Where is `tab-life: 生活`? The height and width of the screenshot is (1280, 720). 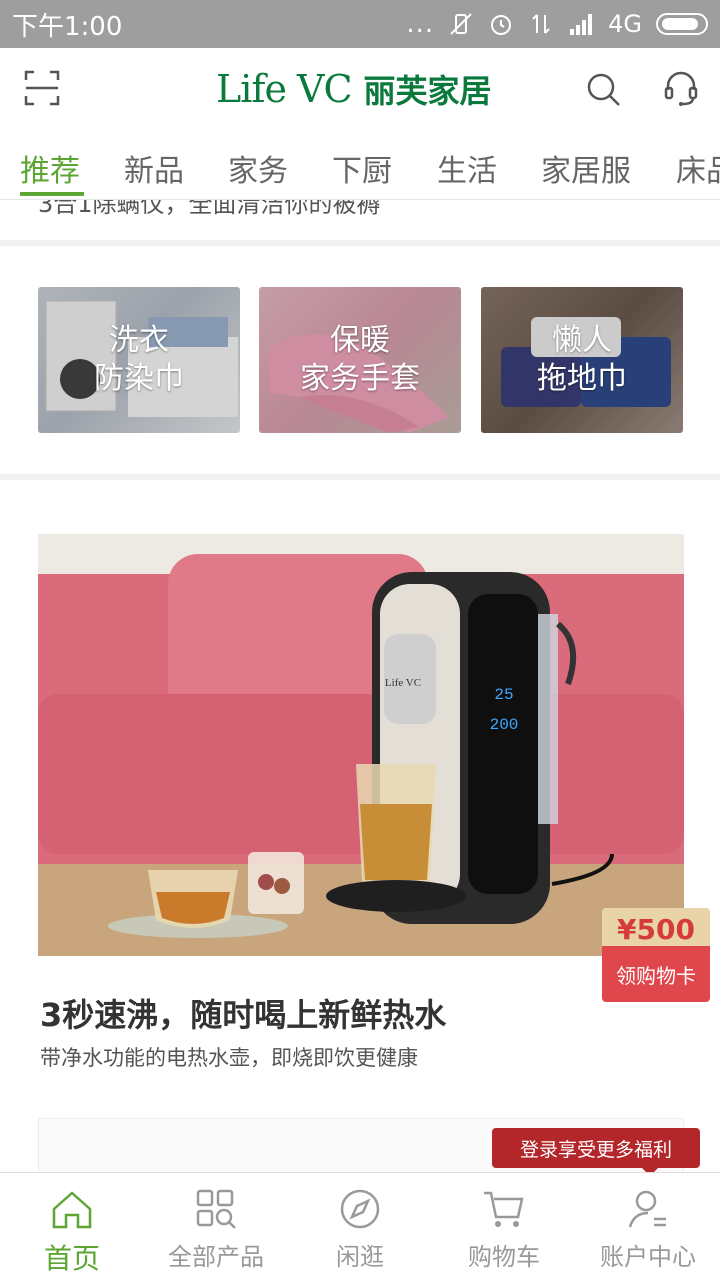 tab-life: 生活 is located at coordinates (467, 168).